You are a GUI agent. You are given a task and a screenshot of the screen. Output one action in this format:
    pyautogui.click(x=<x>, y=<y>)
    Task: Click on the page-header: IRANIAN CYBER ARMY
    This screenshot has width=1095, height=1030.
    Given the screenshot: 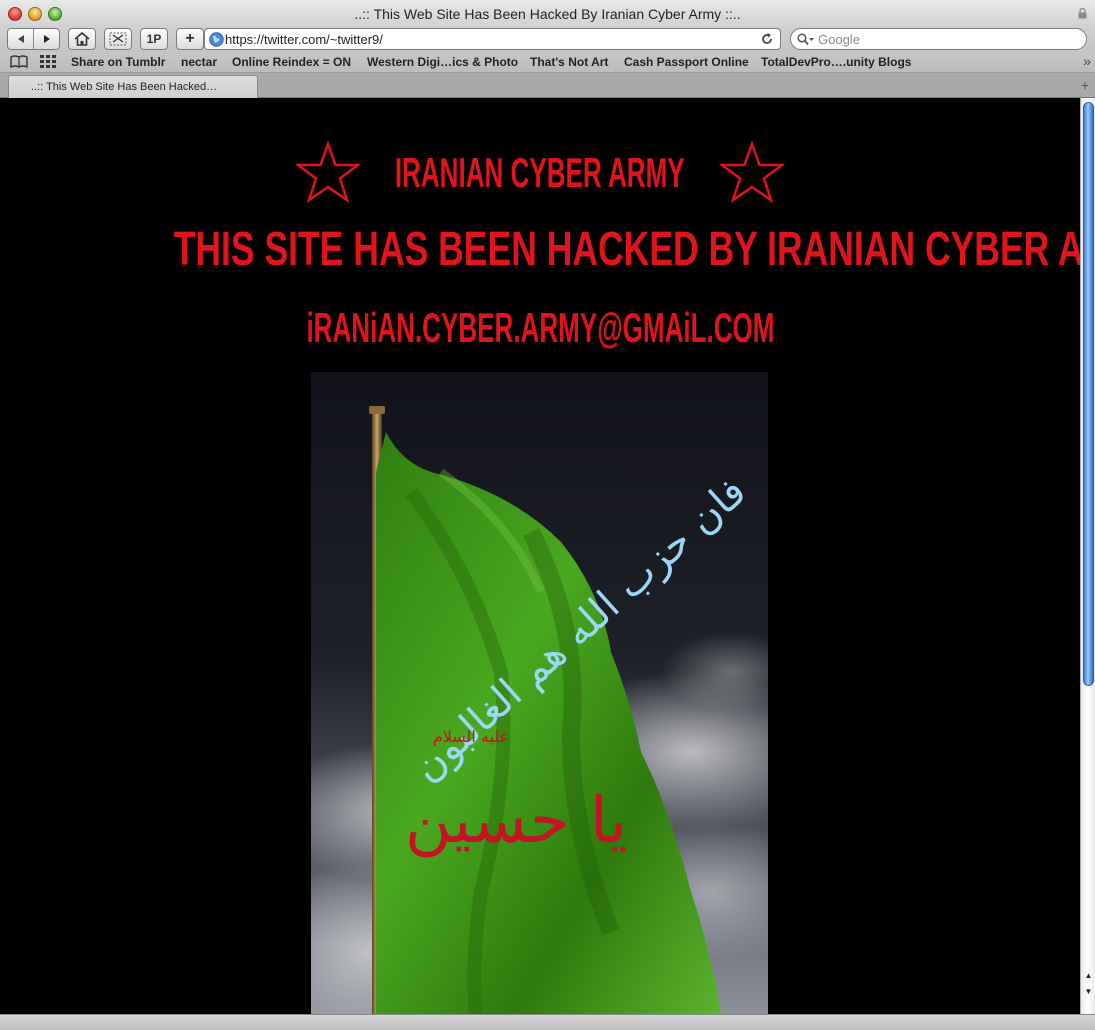 What is the action you would take?
    pyautogui.click(x=540, y=173)
    